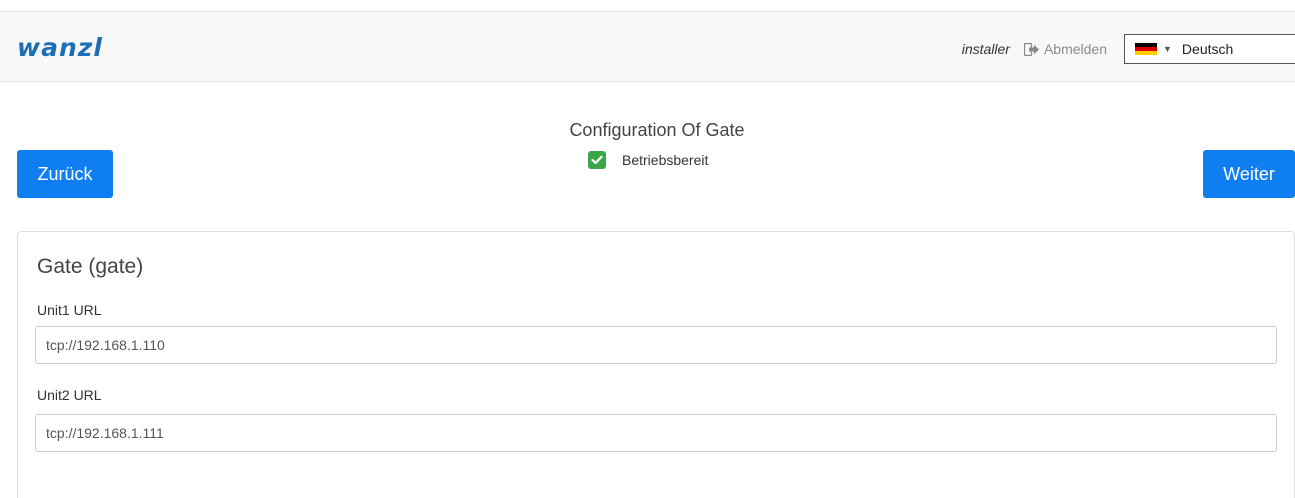  I want to click on navbar-right: installer Abmelden ▼ Deutsch, so click(1128, 49).